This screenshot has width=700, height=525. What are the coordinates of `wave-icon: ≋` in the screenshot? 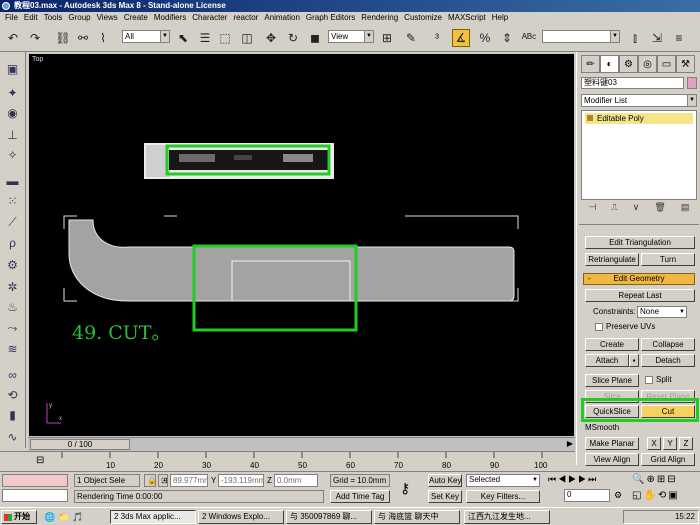 It's located at (12, 348).